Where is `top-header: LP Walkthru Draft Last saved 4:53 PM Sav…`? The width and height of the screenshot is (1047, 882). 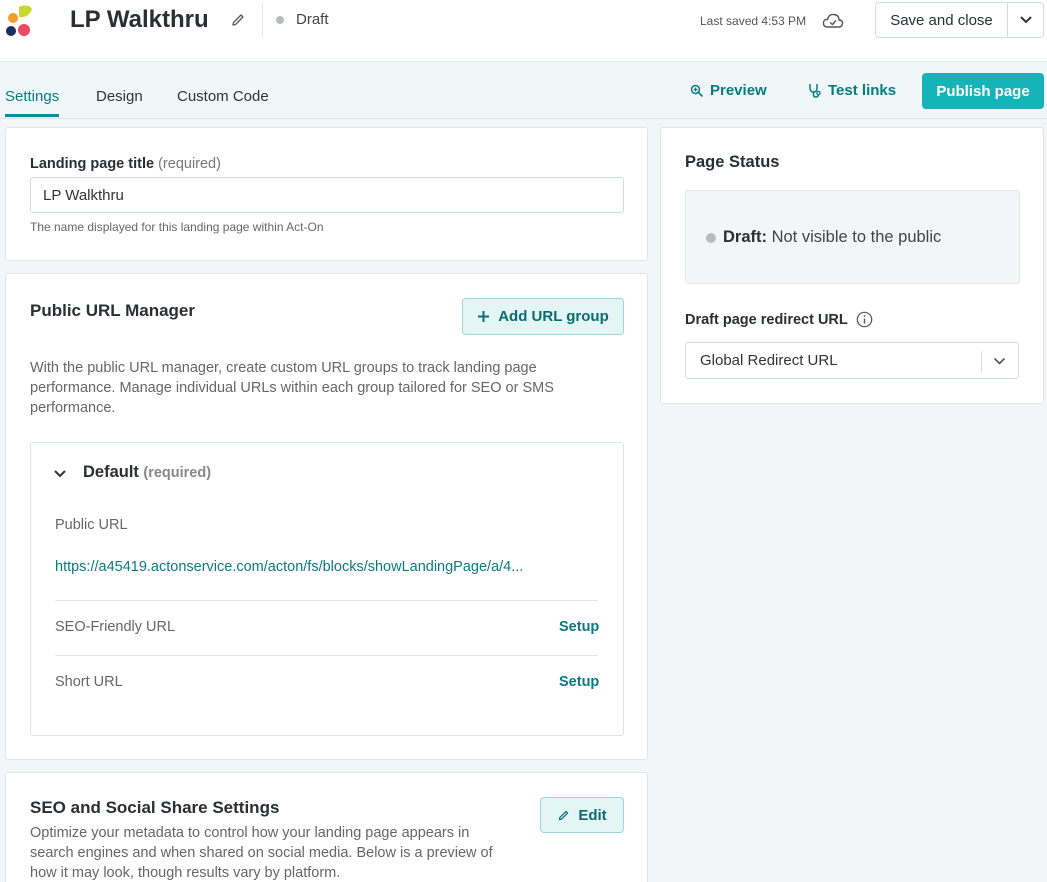
top-header: LP Walkthru Draft Last saved 4:53 PM Sav… is located at coordinates (523, 31).